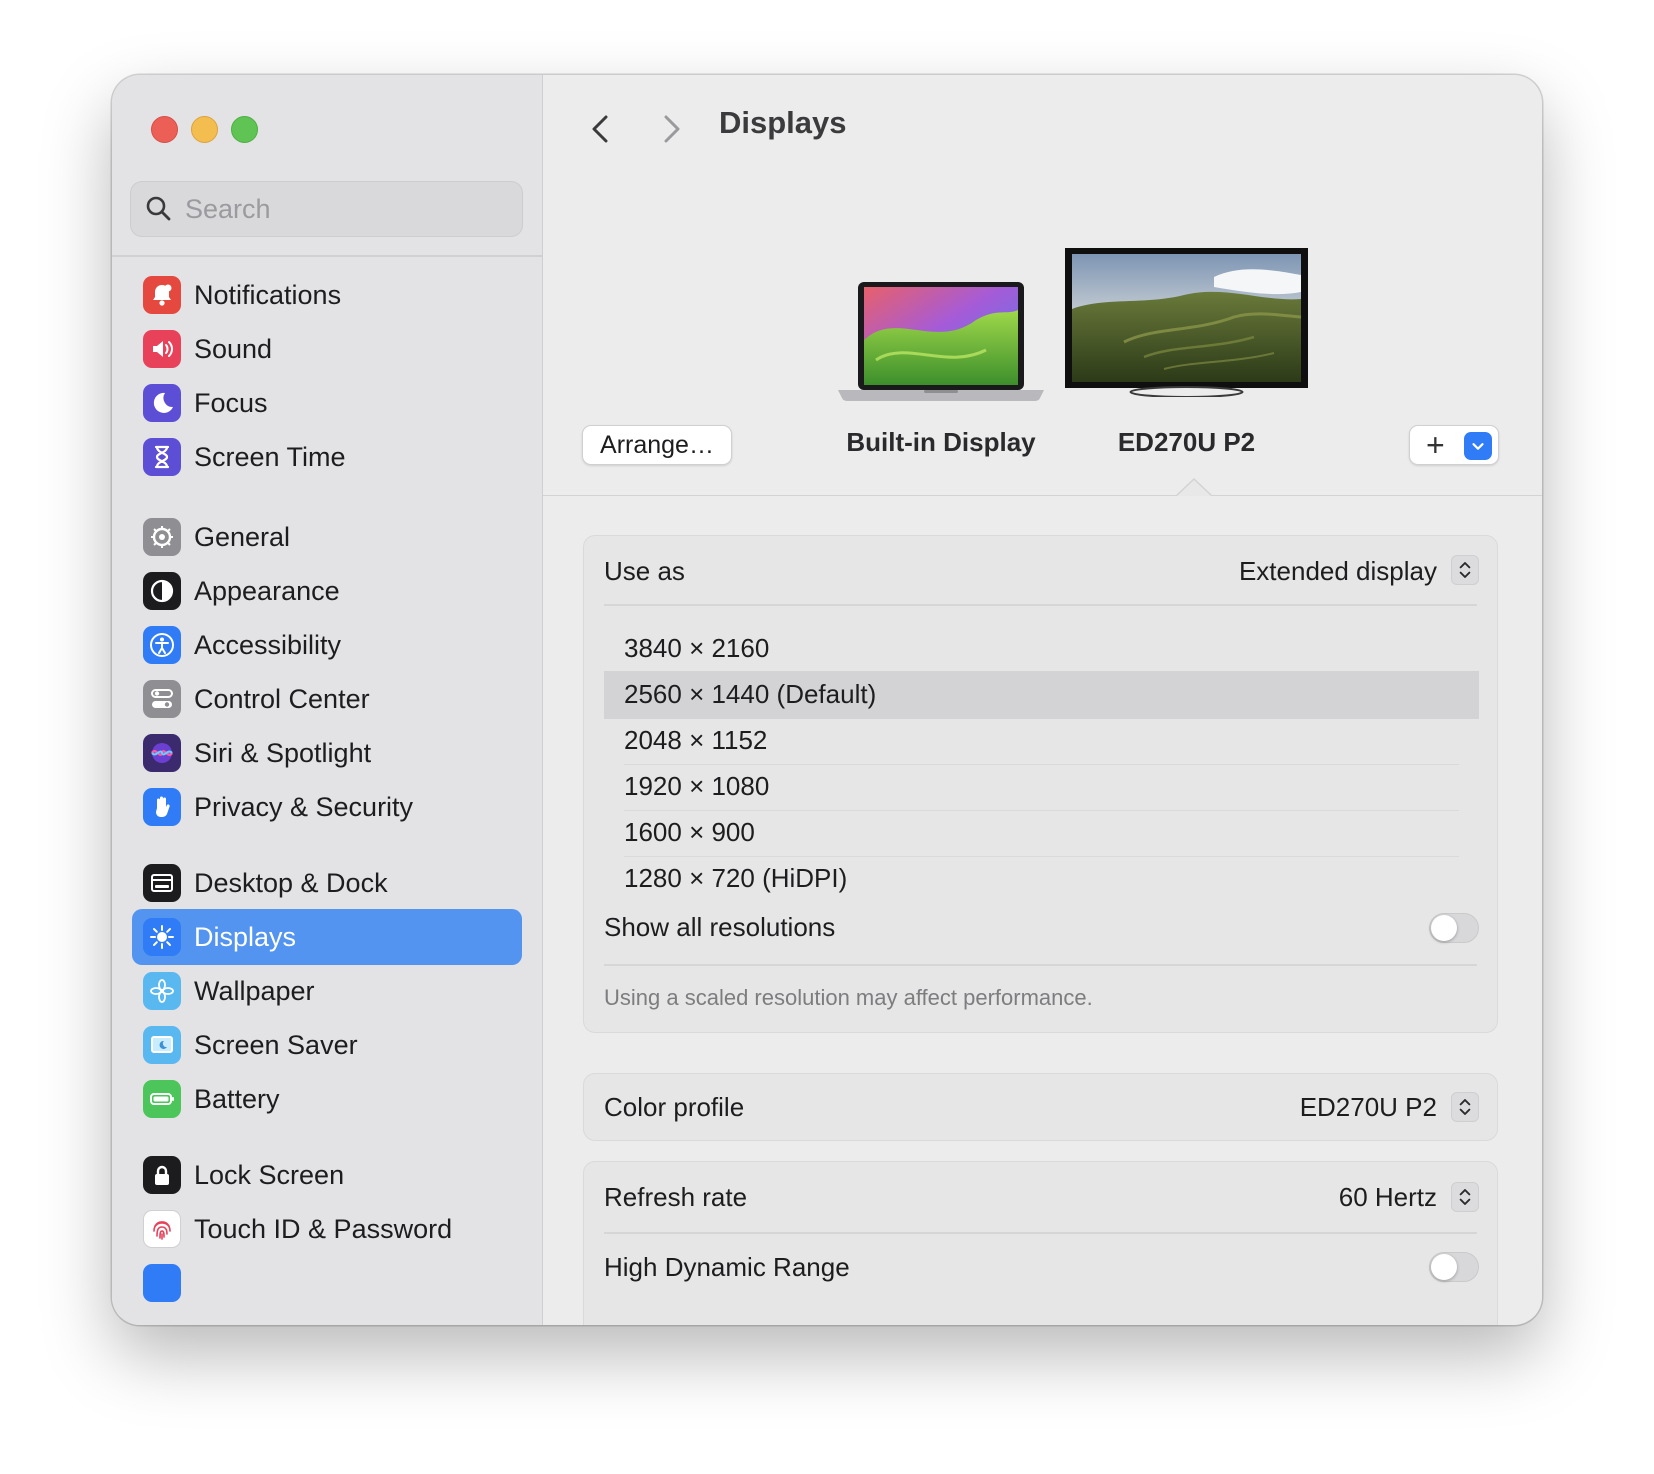 Image resolution: width=1654 pixels, height=1474 pixels. Describe the element at coordinates (304, 807) in the screenshot. I see `sidebar-item-label: Privacy & Security` at that location.